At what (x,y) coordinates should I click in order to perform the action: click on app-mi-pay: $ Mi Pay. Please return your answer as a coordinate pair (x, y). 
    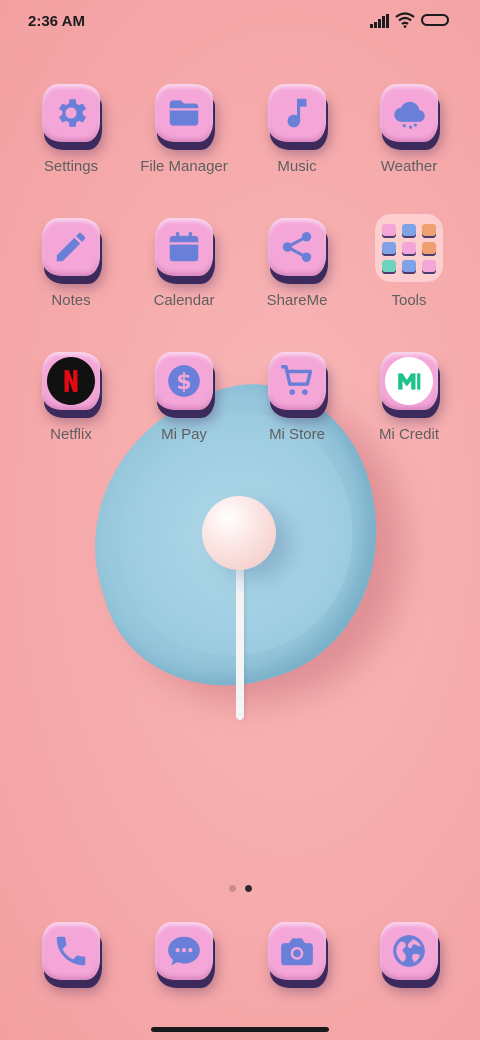
    Looking at the image, I should click on (184, 397).